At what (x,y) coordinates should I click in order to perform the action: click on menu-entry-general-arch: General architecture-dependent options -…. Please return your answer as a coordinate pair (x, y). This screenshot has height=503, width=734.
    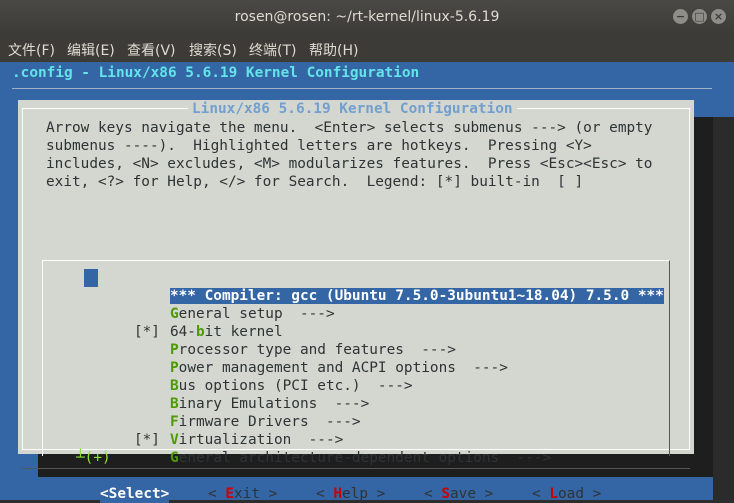
    Looking at the image, I should click on (316, 448).